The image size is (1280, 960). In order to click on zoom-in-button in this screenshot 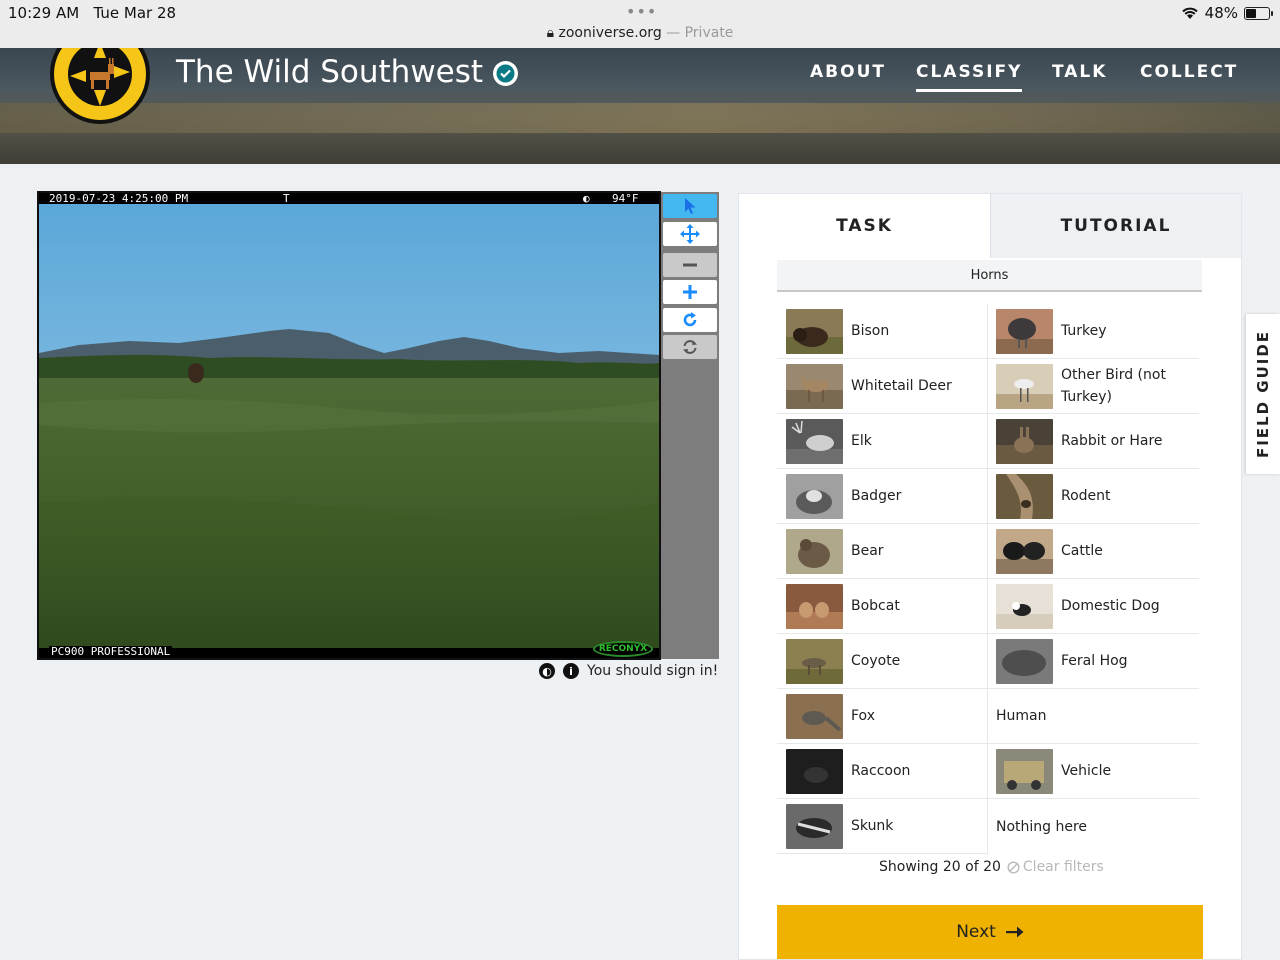, I will do `click(690, 292)`.